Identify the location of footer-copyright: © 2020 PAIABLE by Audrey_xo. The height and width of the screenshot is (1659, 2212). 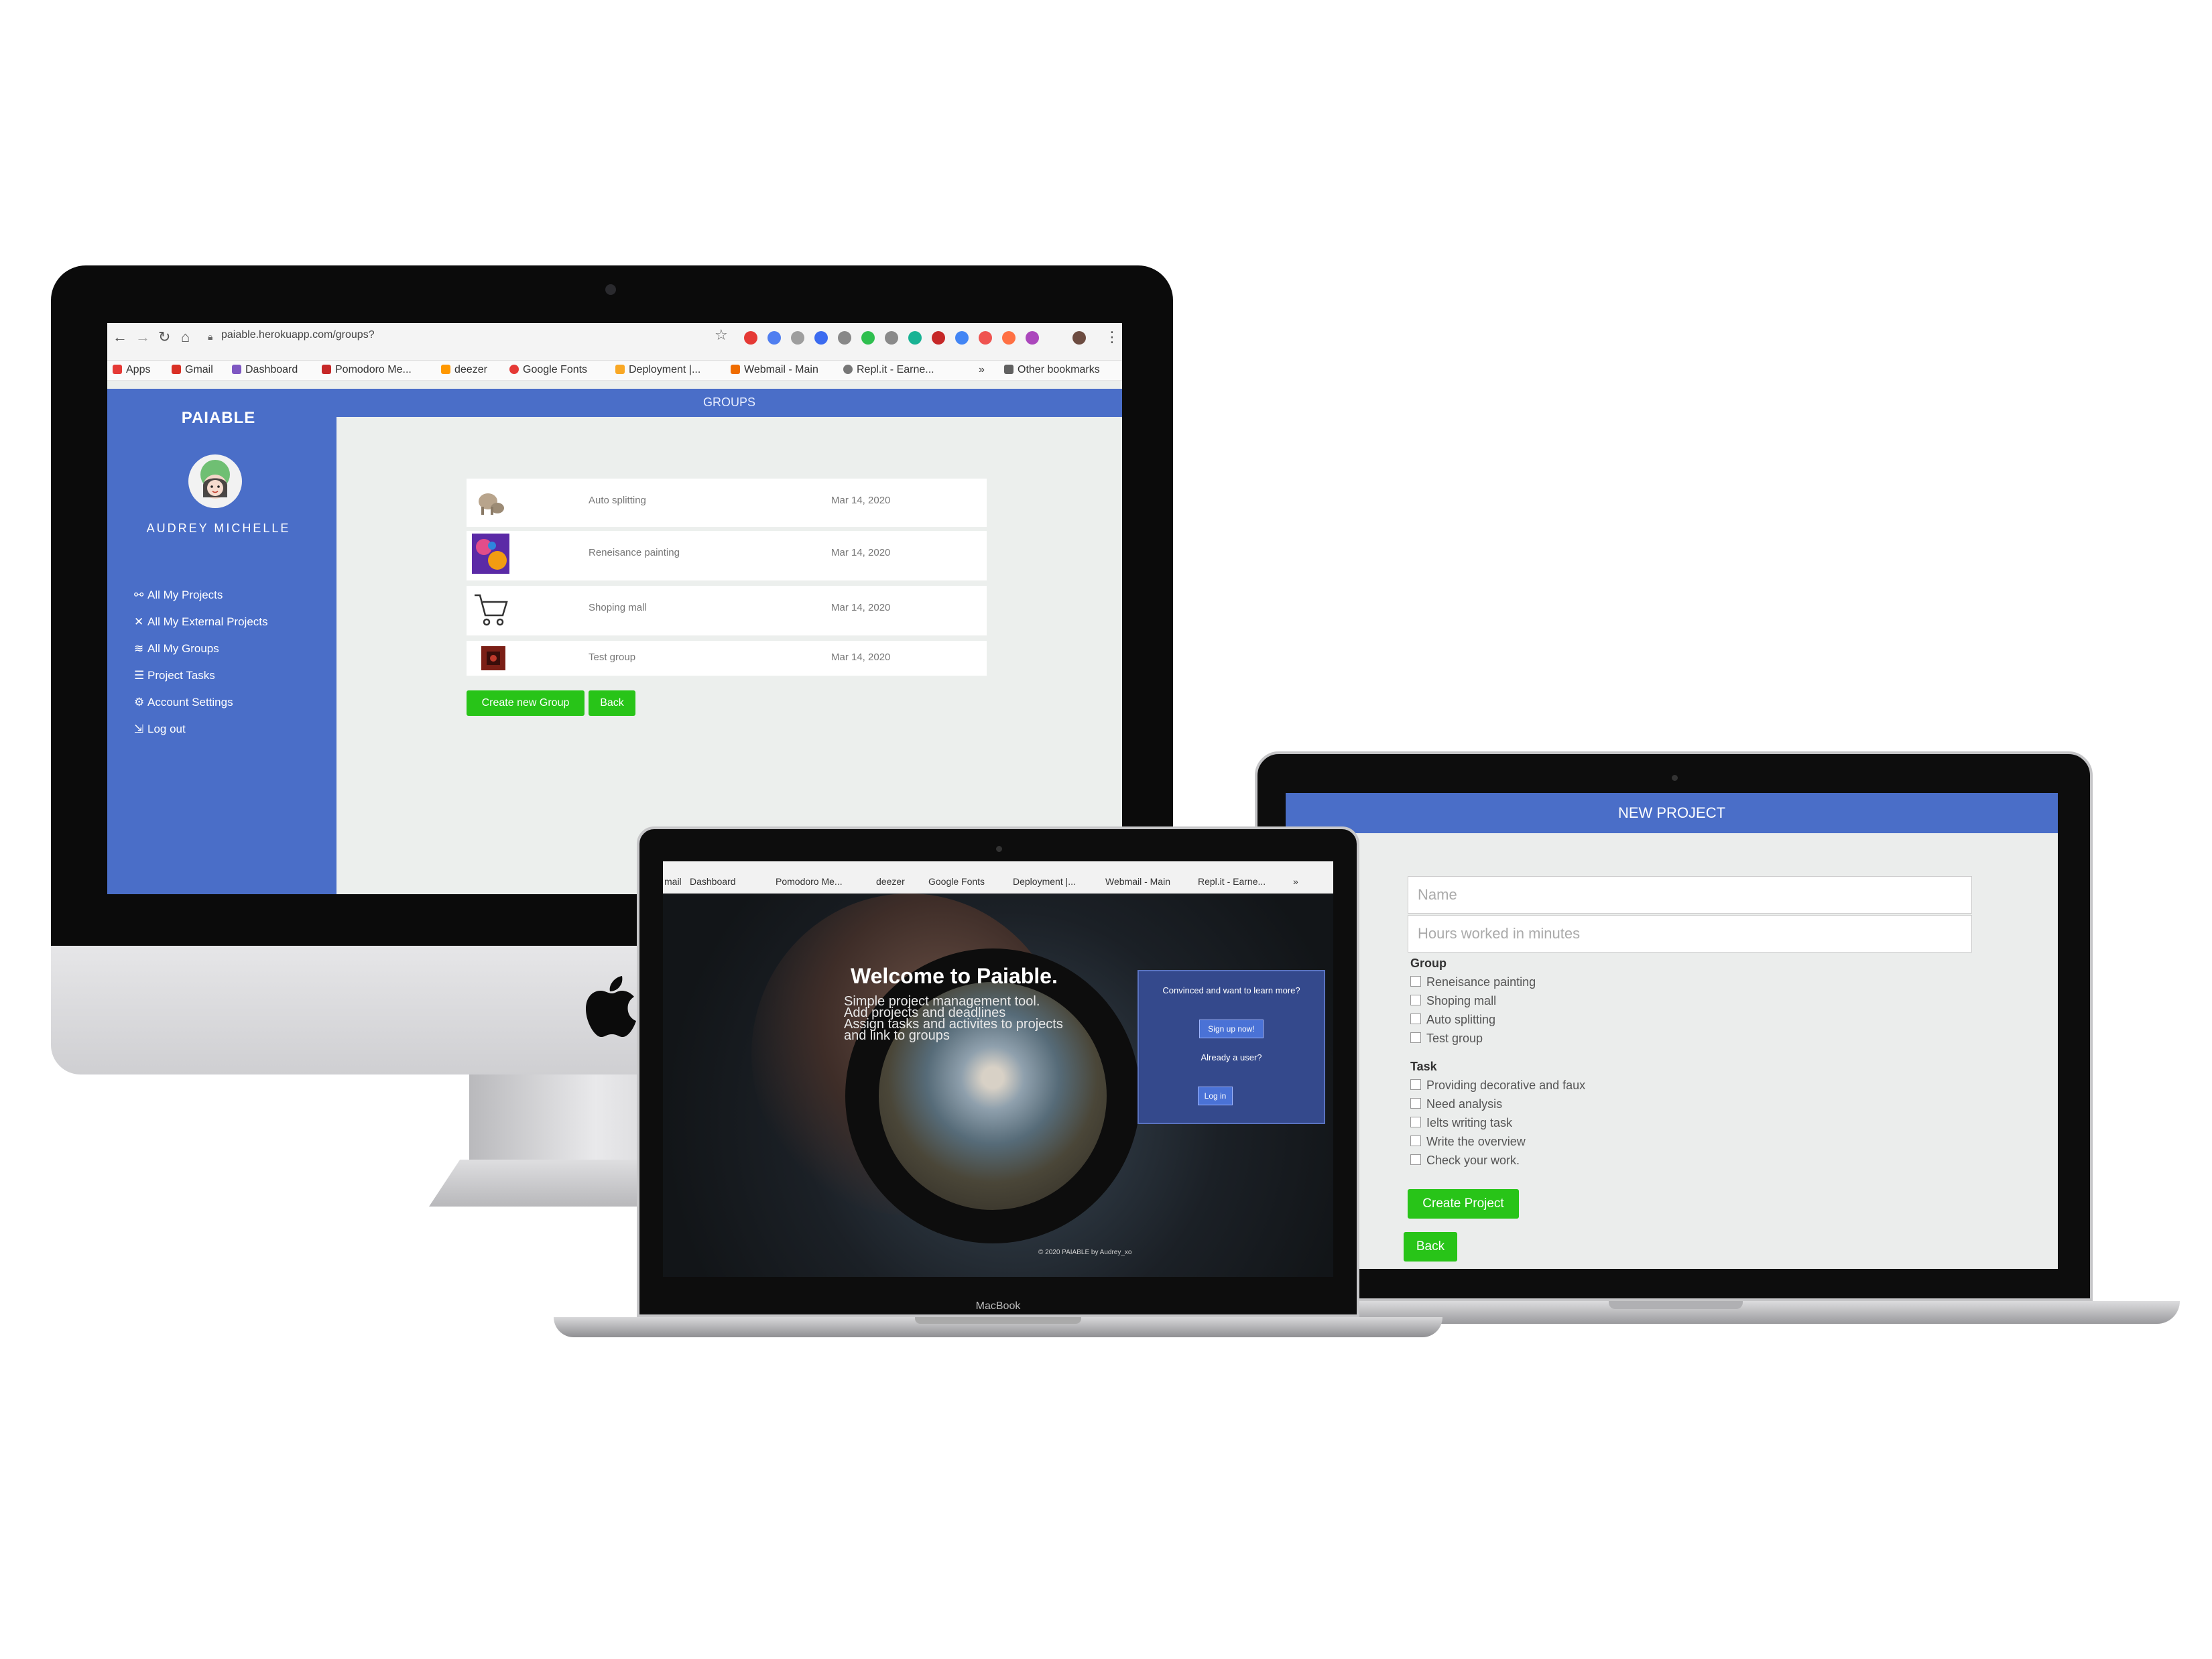
(1085, 1252).